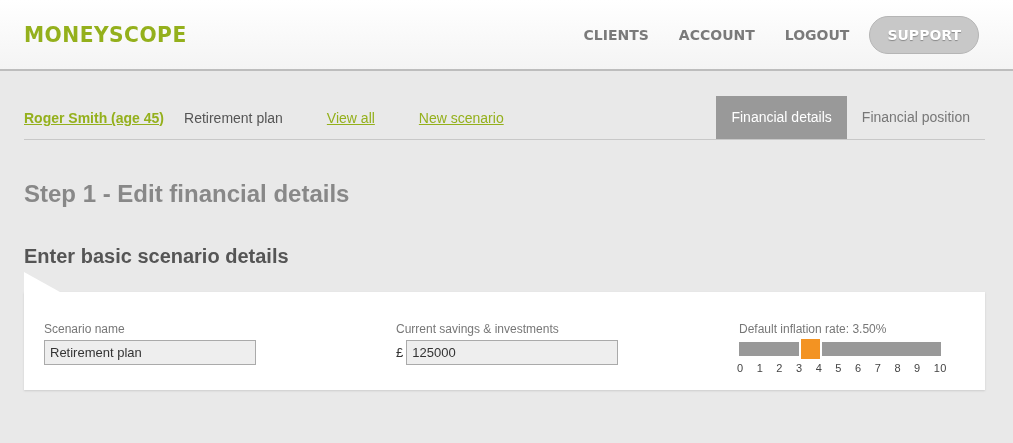  Describe the element at coordinates (878, 368) in the screenshot. I see `tick-label: 7` at that location.